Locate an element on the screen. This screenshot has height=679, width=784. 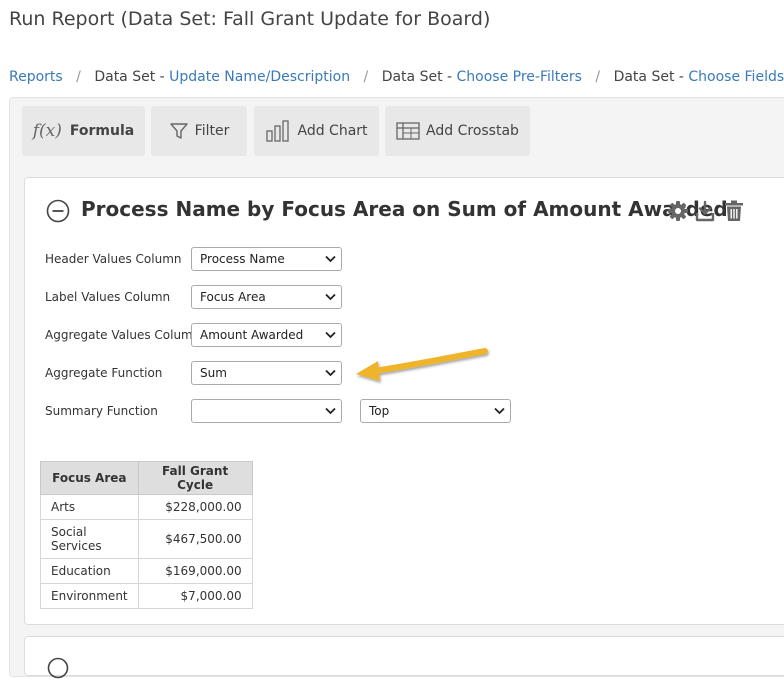
column-header-process: Fall Grant Cycle is located at coordinates (195, 478).